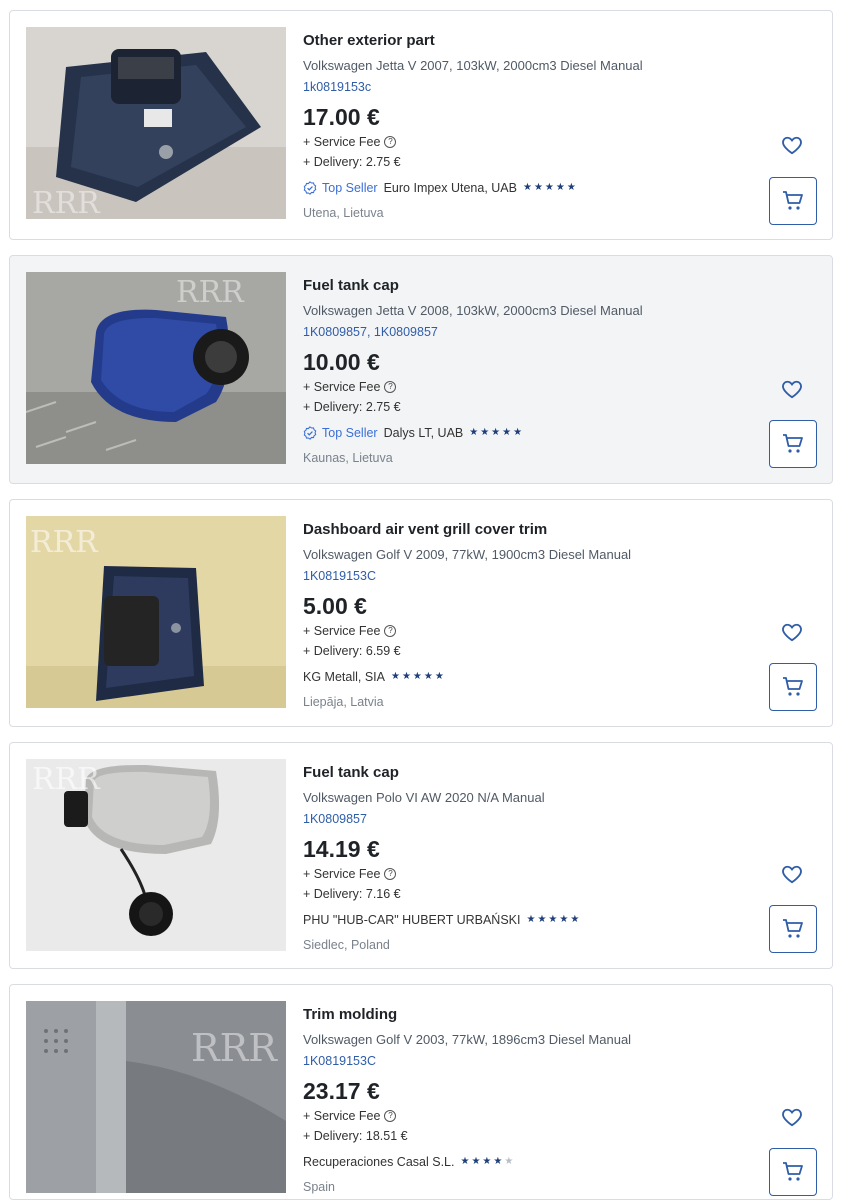 This screenshot has width=846, height=1203. Describe the element at coordinates (348, 458) in the screenshot. I see `location: Kaunas, Lietuva` at that location.